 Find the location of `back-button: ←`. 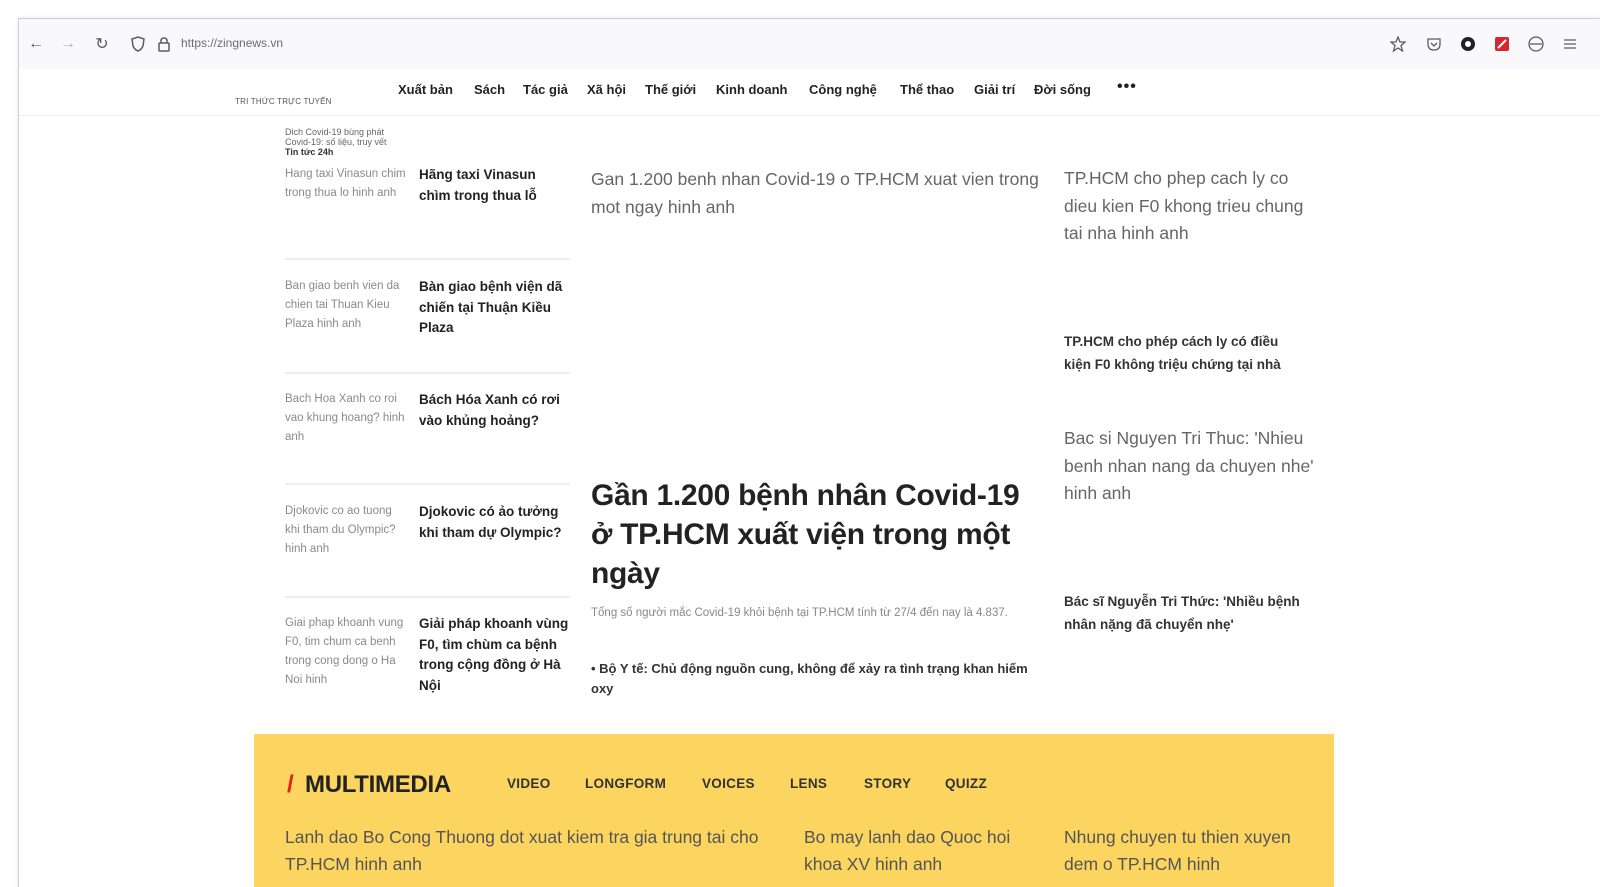

back-button: ← is located at coordinates (36, 44).